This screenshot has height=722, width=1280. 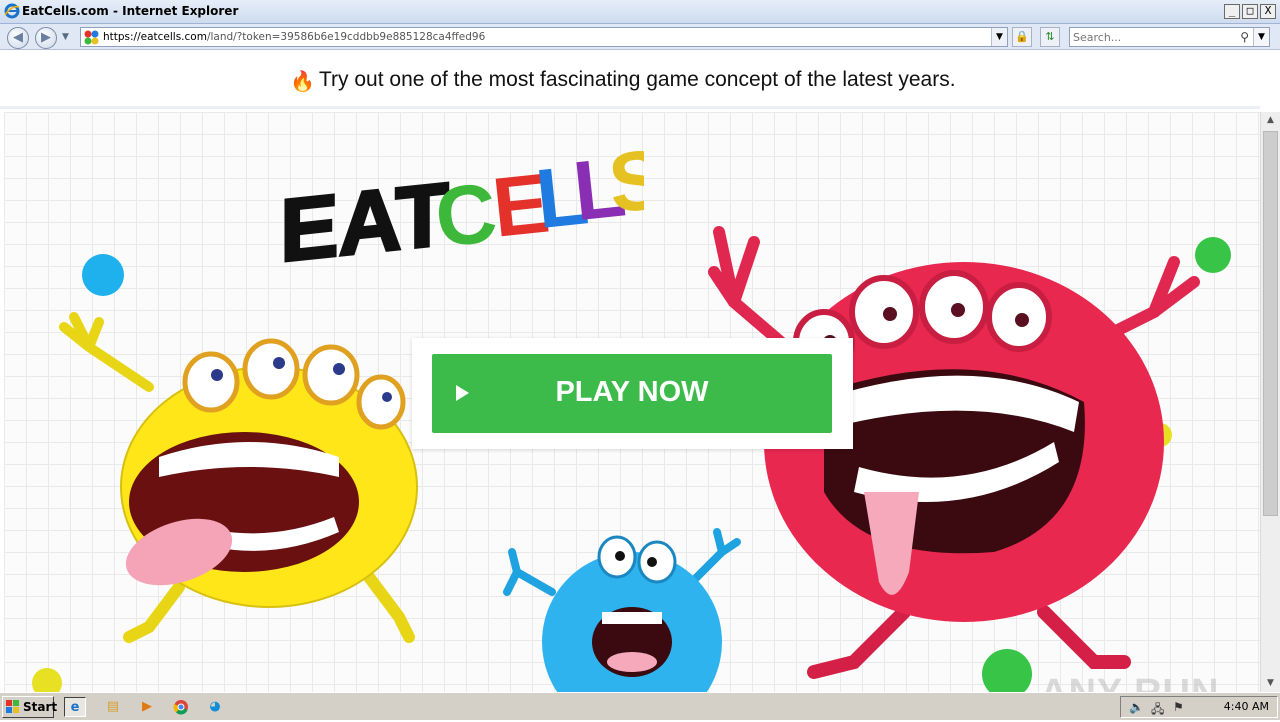 I want to click on back-button: ◀, so click(x=18, y=38).